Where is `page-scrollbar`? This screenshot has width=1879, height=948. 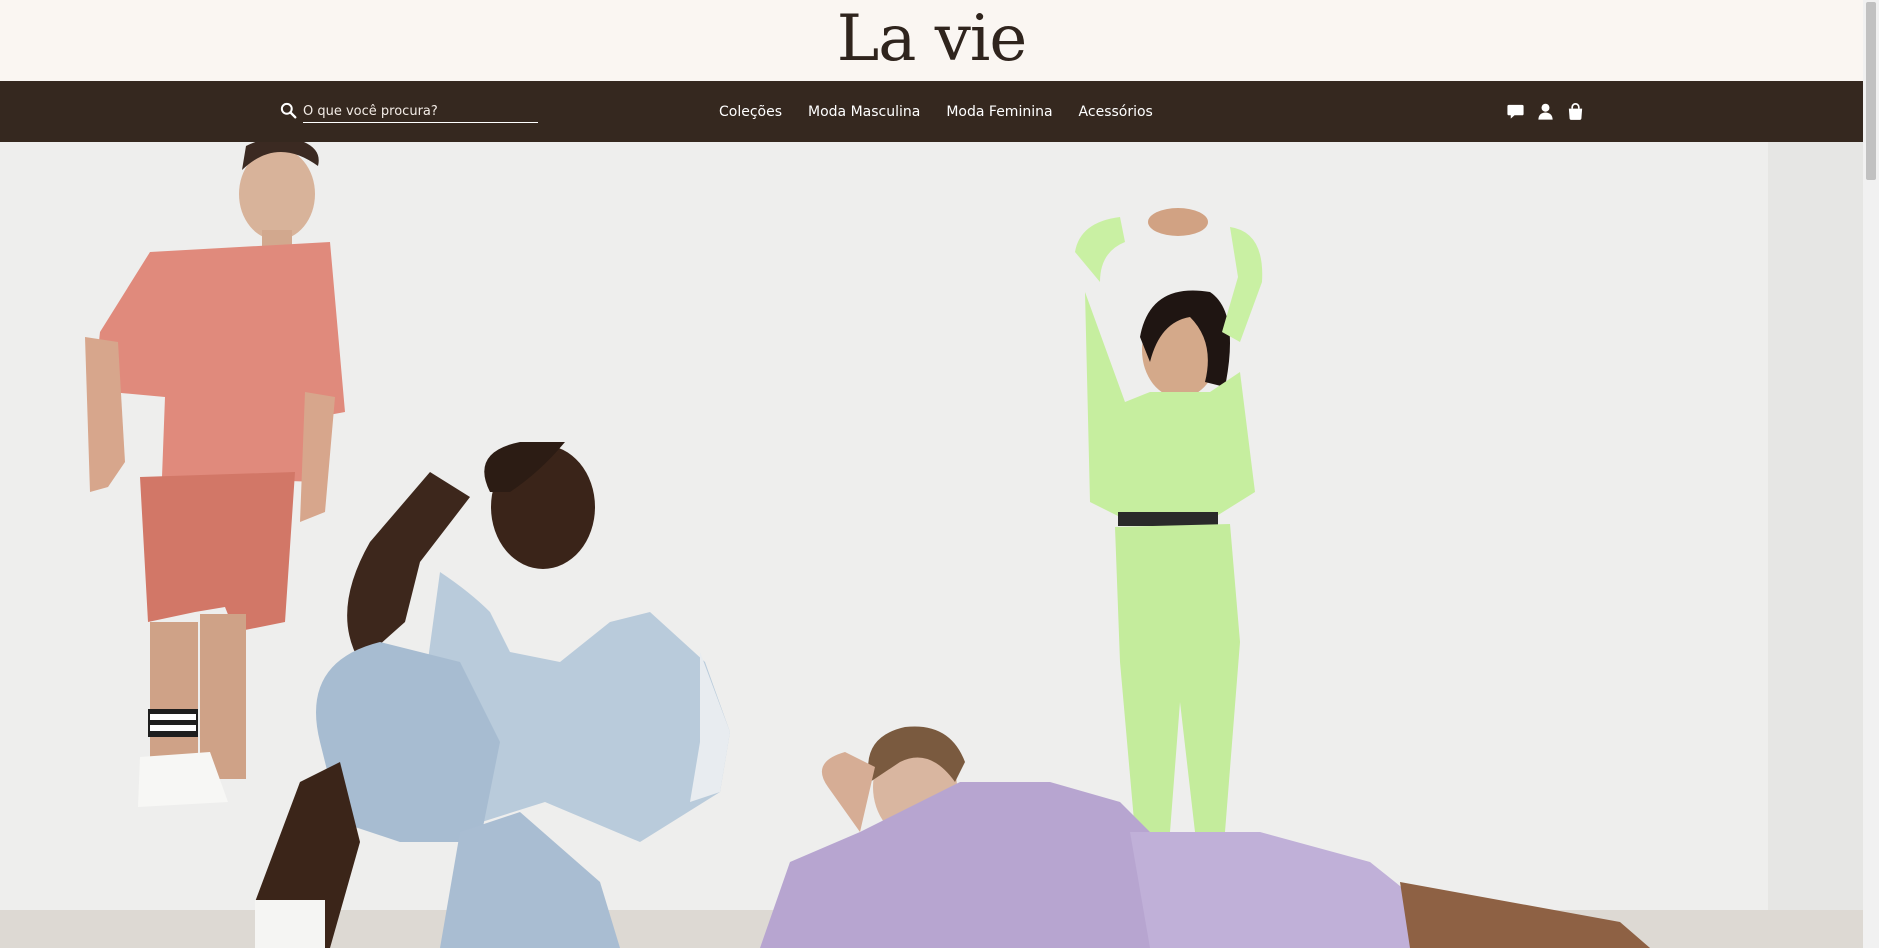 page-scrollbar is located at coordinates (1871, 474).